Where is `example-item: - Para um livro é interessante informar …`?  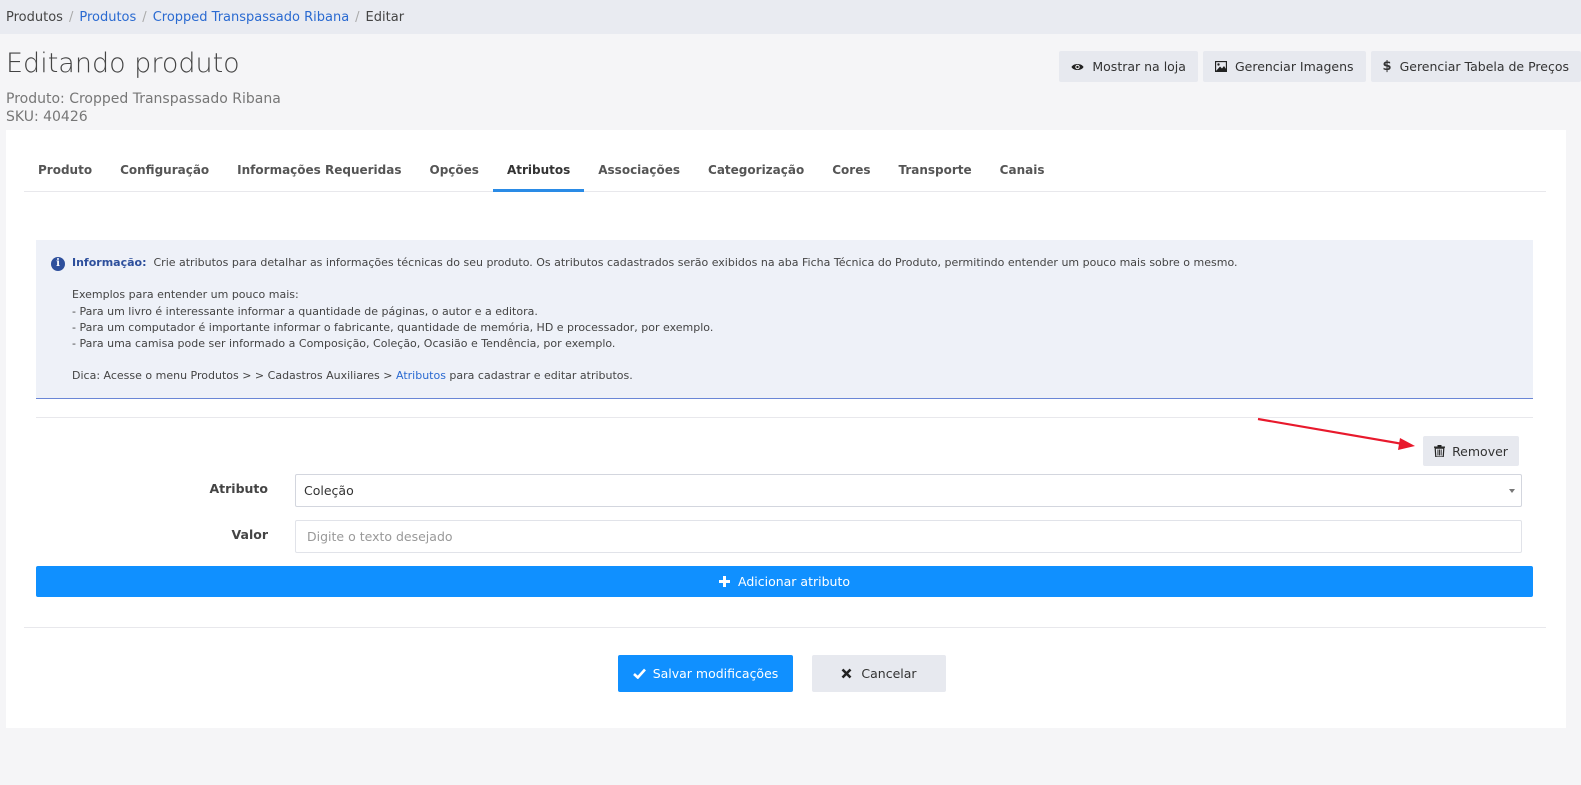
example-item: - Para um livro é interessante informar … is located at coordinates (305, 311).